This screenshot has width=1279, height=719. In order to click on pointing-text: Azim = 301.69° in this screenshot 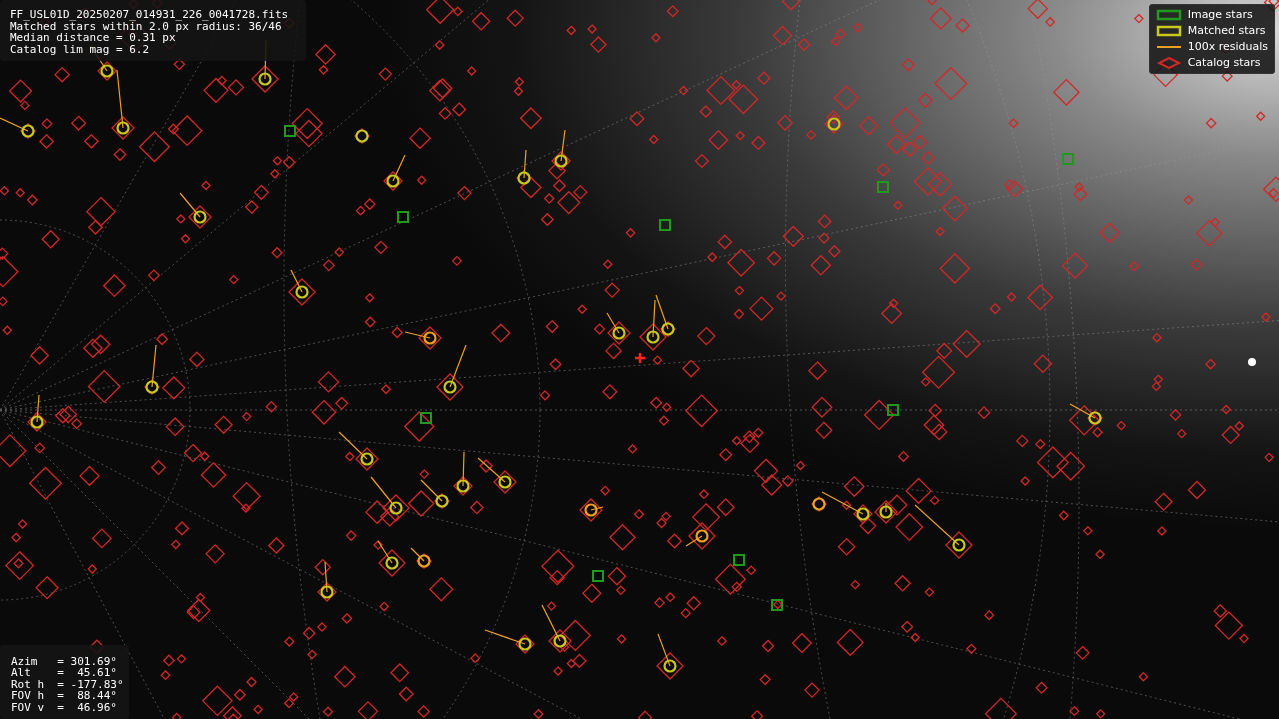, I will do `click(64, 661)`.